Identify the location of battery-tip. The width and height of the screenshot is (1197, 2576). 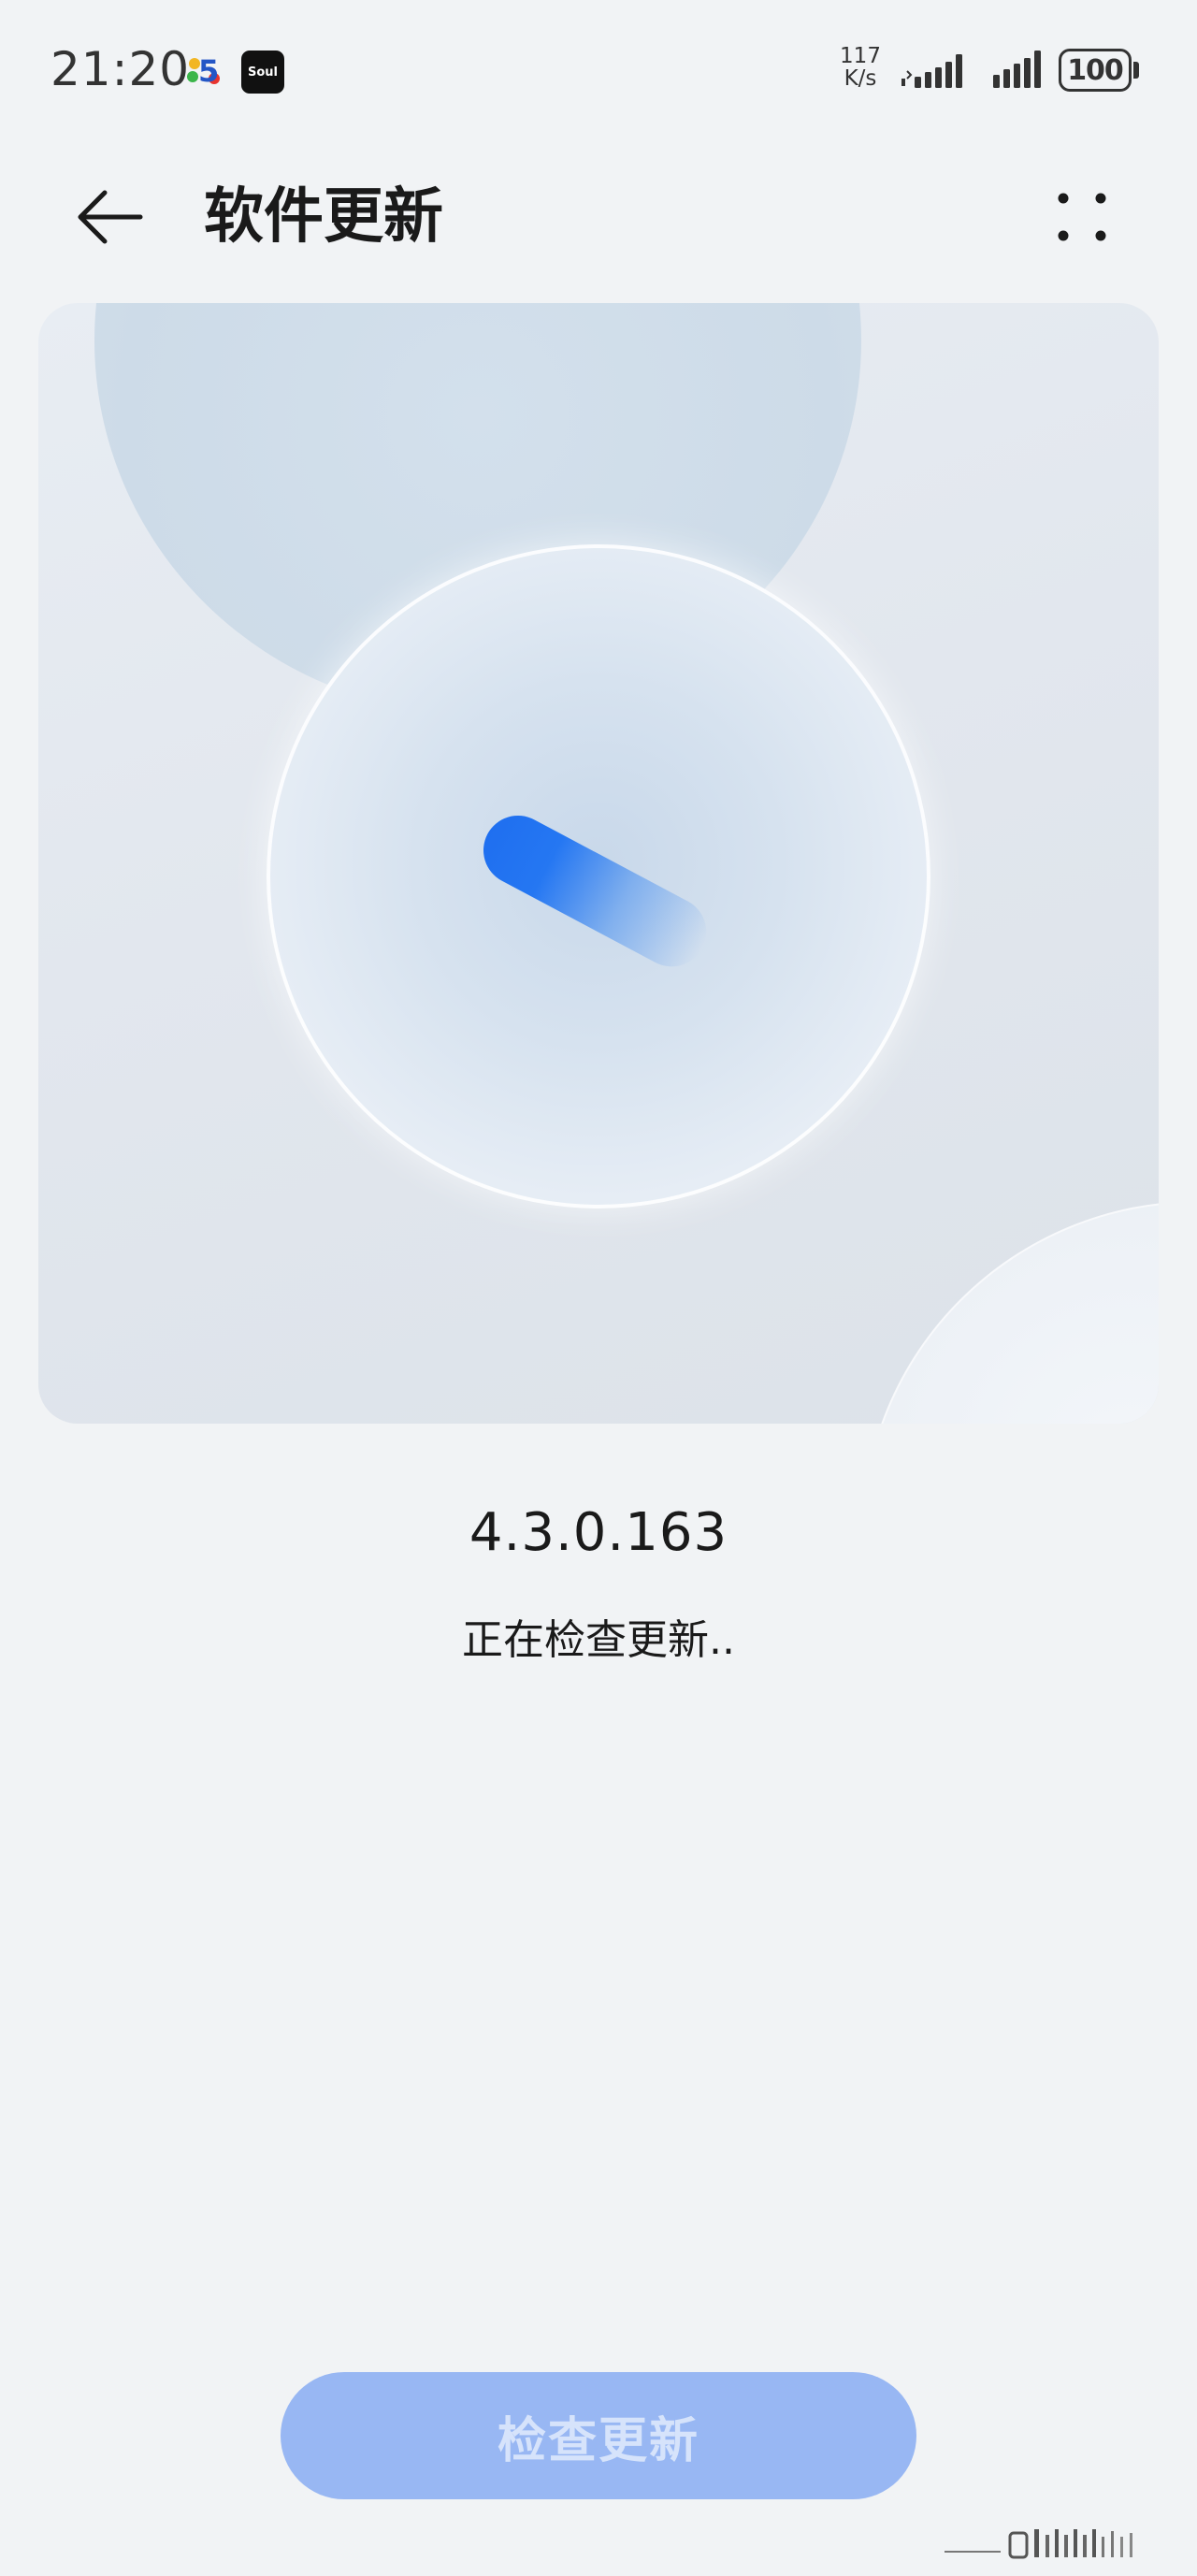
(1136, 70).